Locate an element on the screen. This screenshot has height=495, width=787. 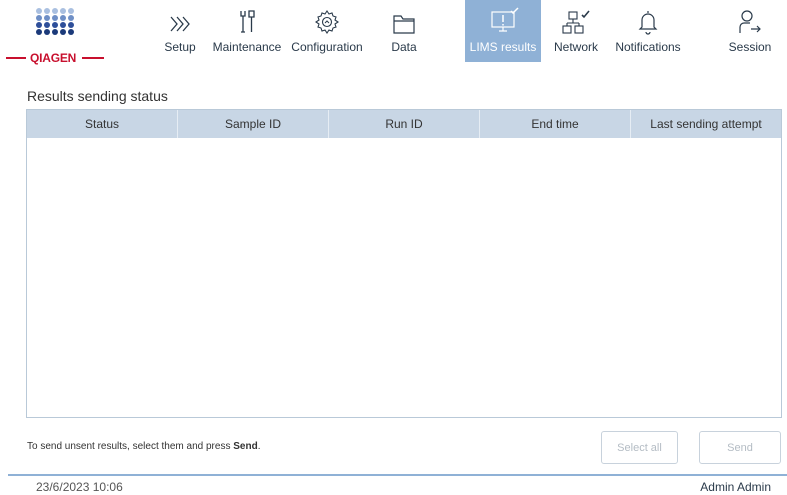
nav-lims-results-label: LIMS results is located at coordinates (503, 47).